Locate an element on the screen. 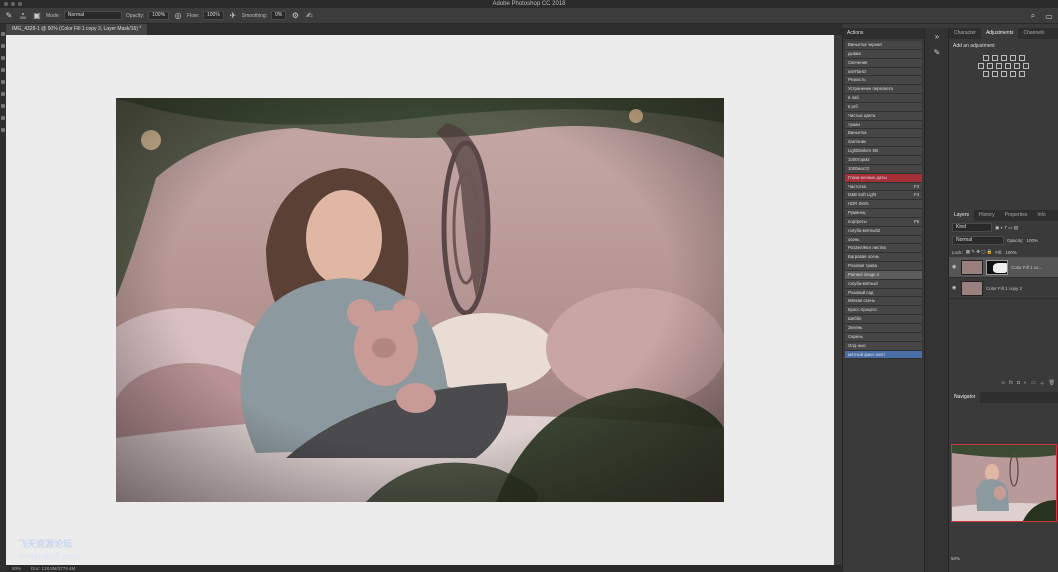 The width and height of the screenshot is (1058, 572). action-item: Painted image 2 is located at coordinates (883, 275).